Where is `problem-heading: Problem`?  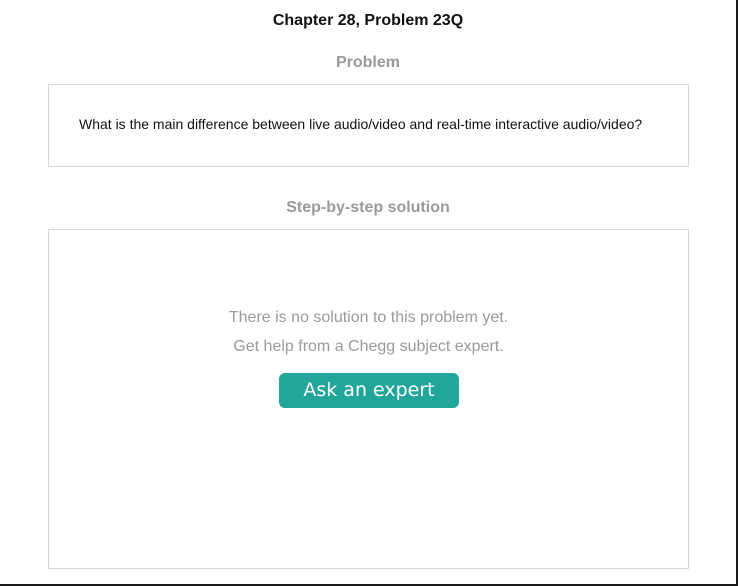 problem-heading: Problem is located at coordinates (367, 62).